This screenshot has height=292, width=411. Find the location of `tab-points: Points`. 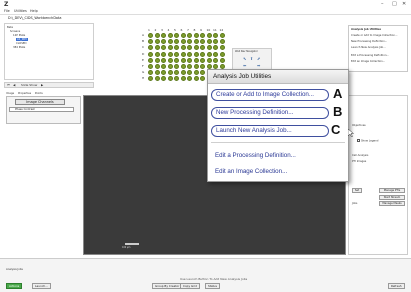

tab-points: Points is located at coordinates (39, 93).